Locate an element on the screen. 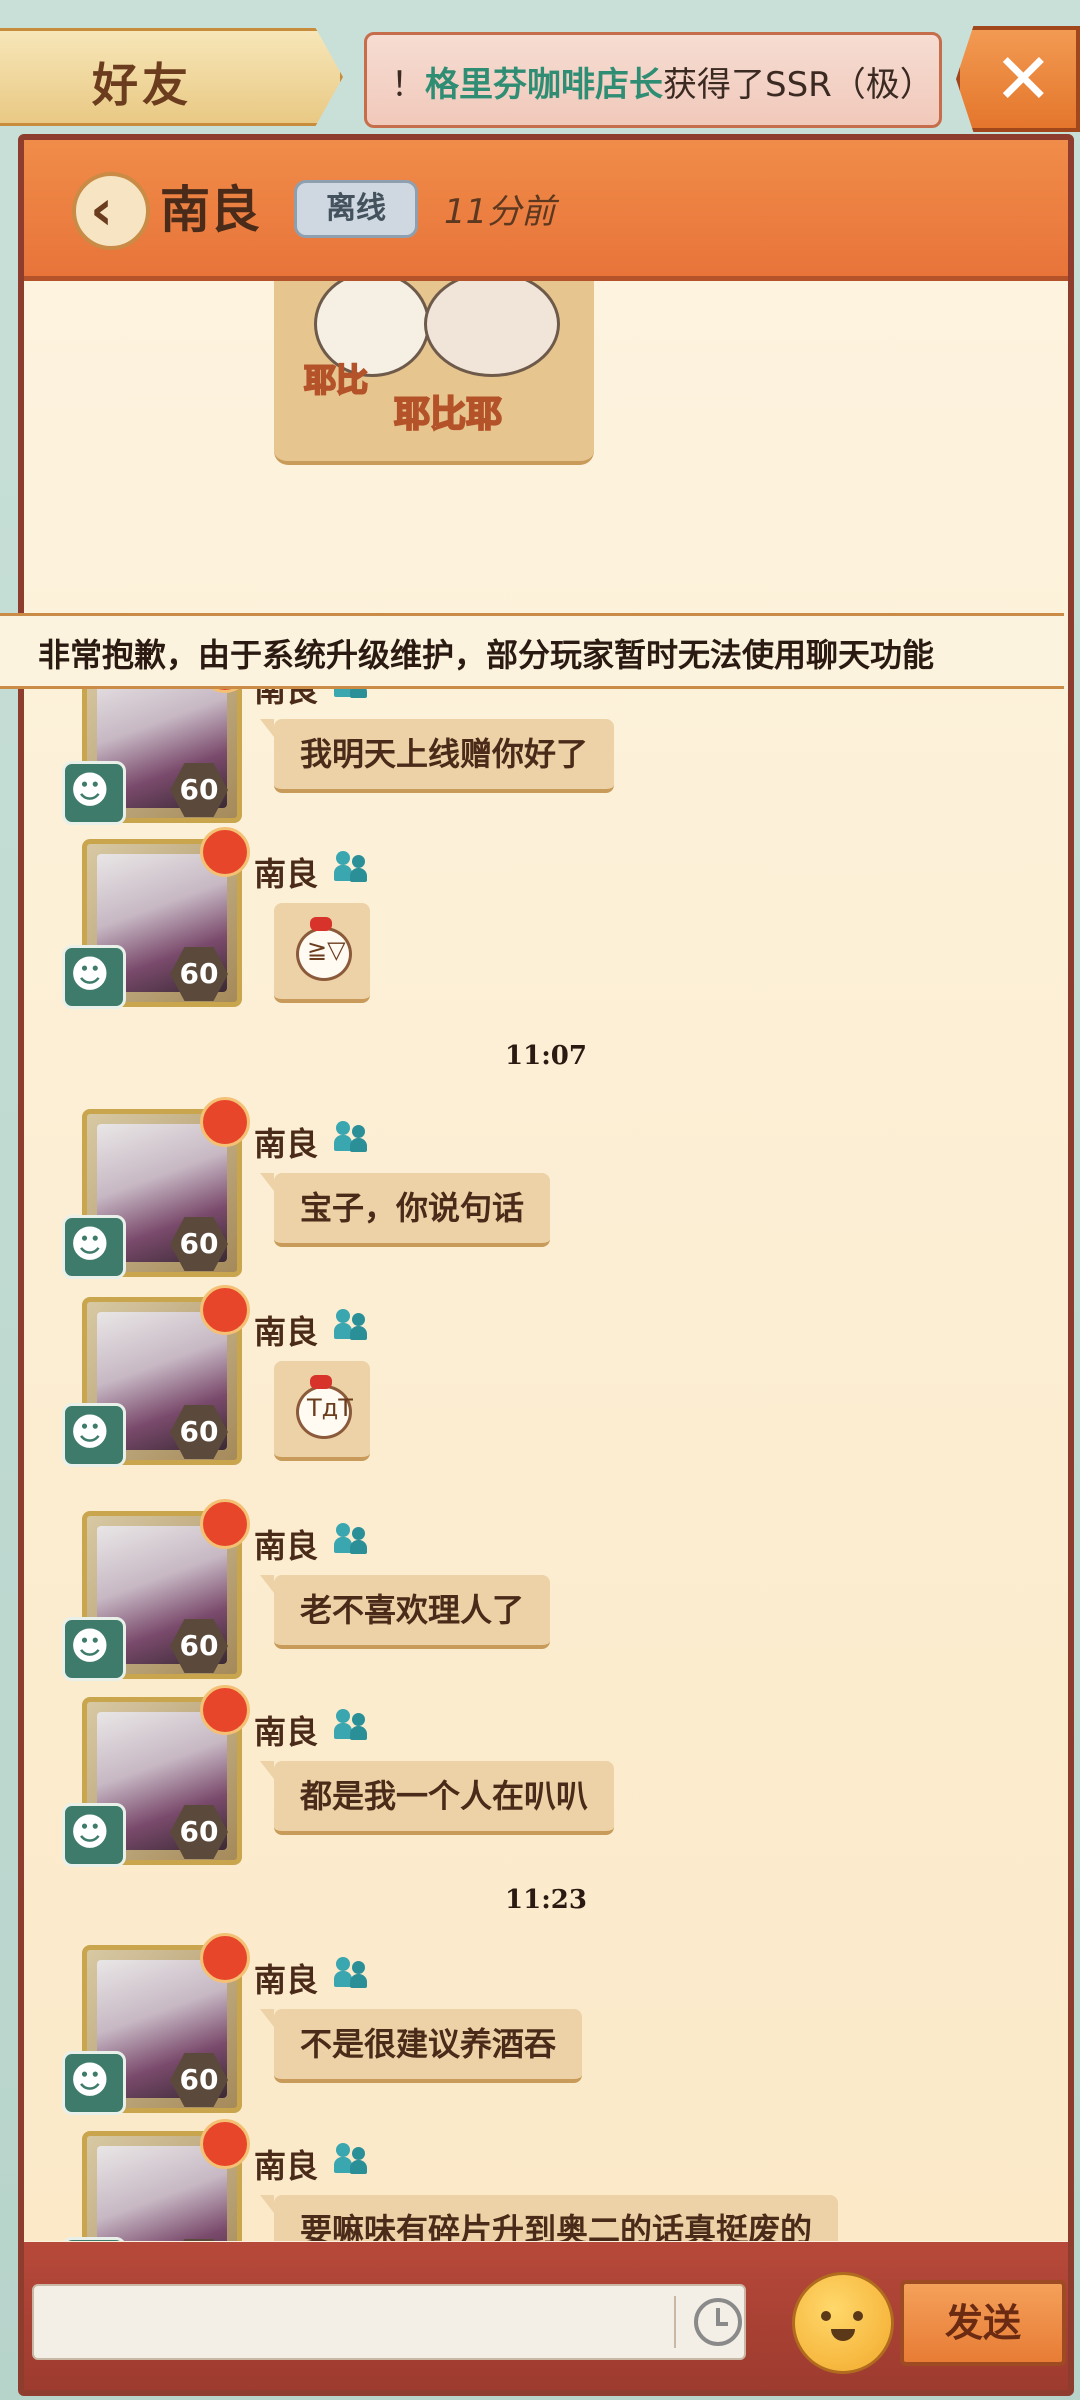 The width and height of the screenshot is (1080, 2400). back-arrow-icon: ‹ is located at coordinates (102, 210).